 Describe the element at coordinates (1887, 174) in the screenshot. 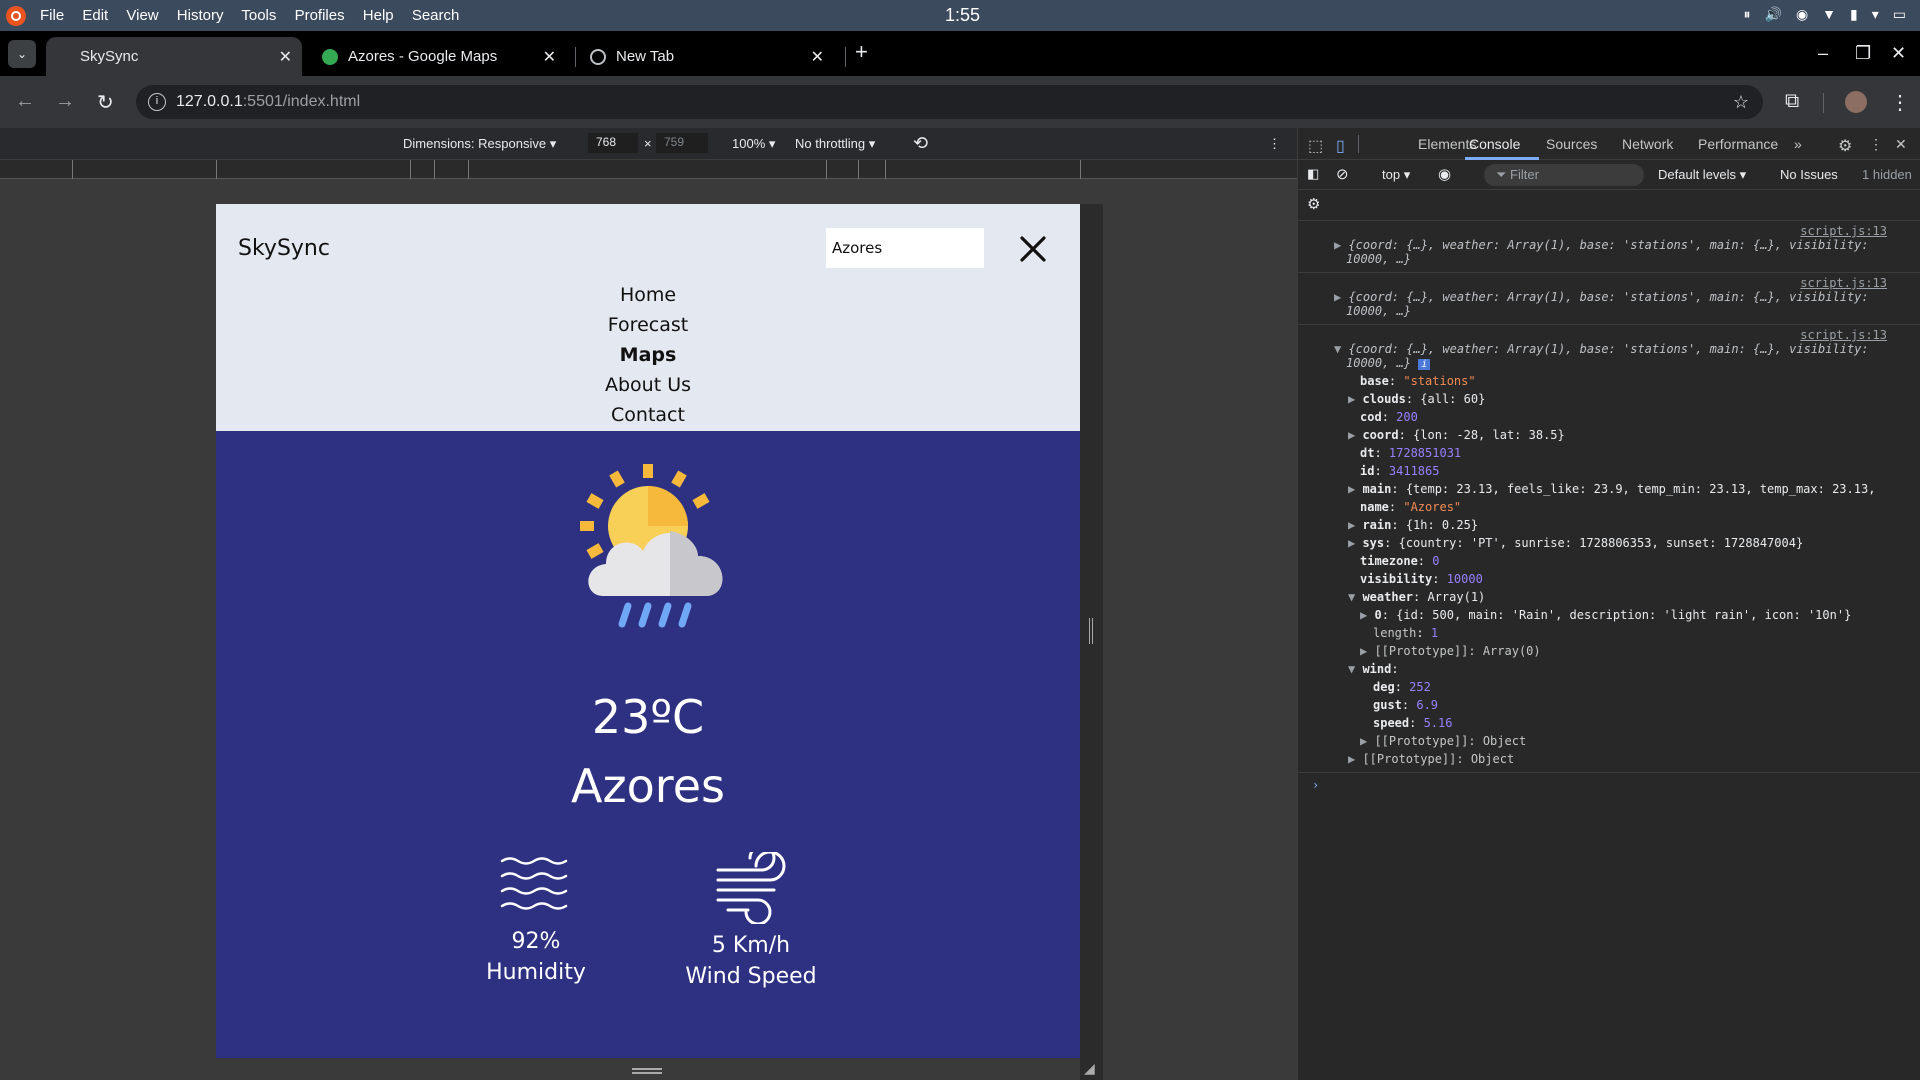

I see `hidden-count: 1 hidden` at that location.